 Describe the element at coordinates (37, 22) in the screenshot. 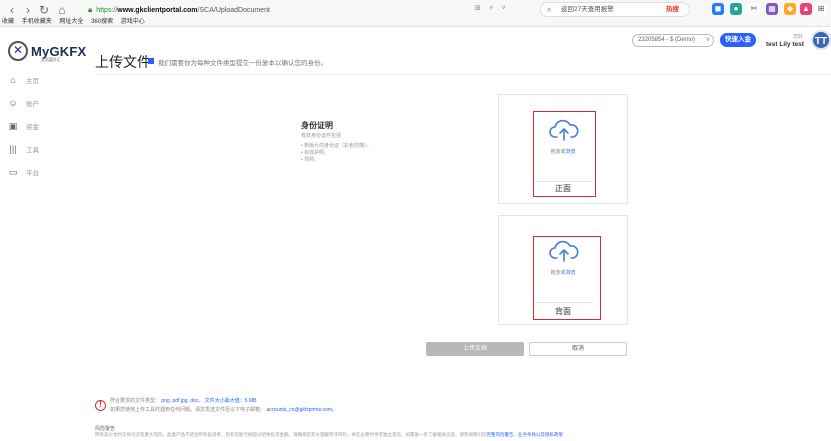

I see `bookmark-item: 手机收藏夹` at that location.